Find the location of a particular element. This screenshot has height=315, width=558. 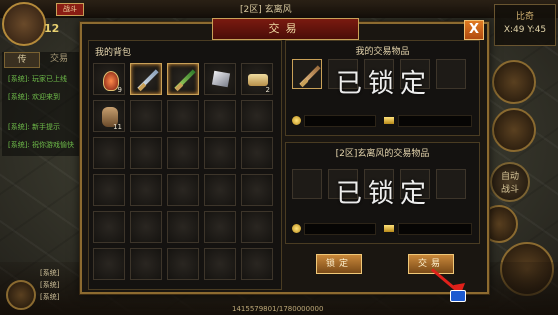

other-offer-panel: [2区]玄离风的交易物品 已锁定 is located at coordinates (382, 193).